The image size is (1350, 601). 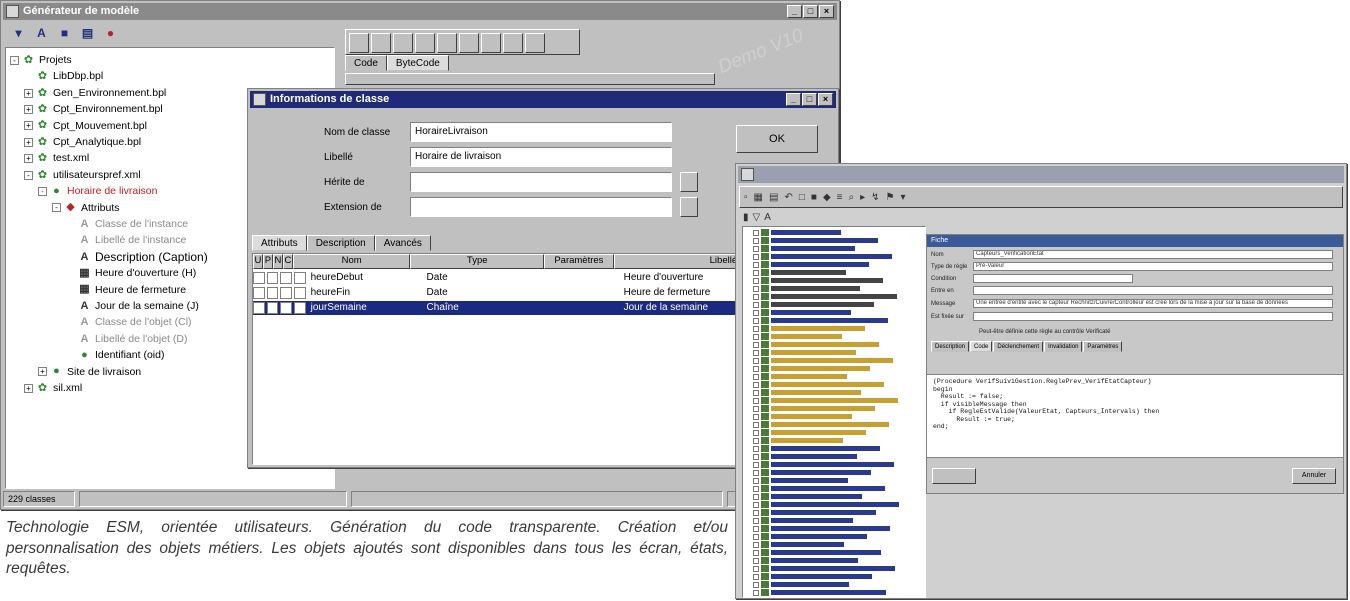 I want to click on toolbar-button-help, so click(x=535, y=43).